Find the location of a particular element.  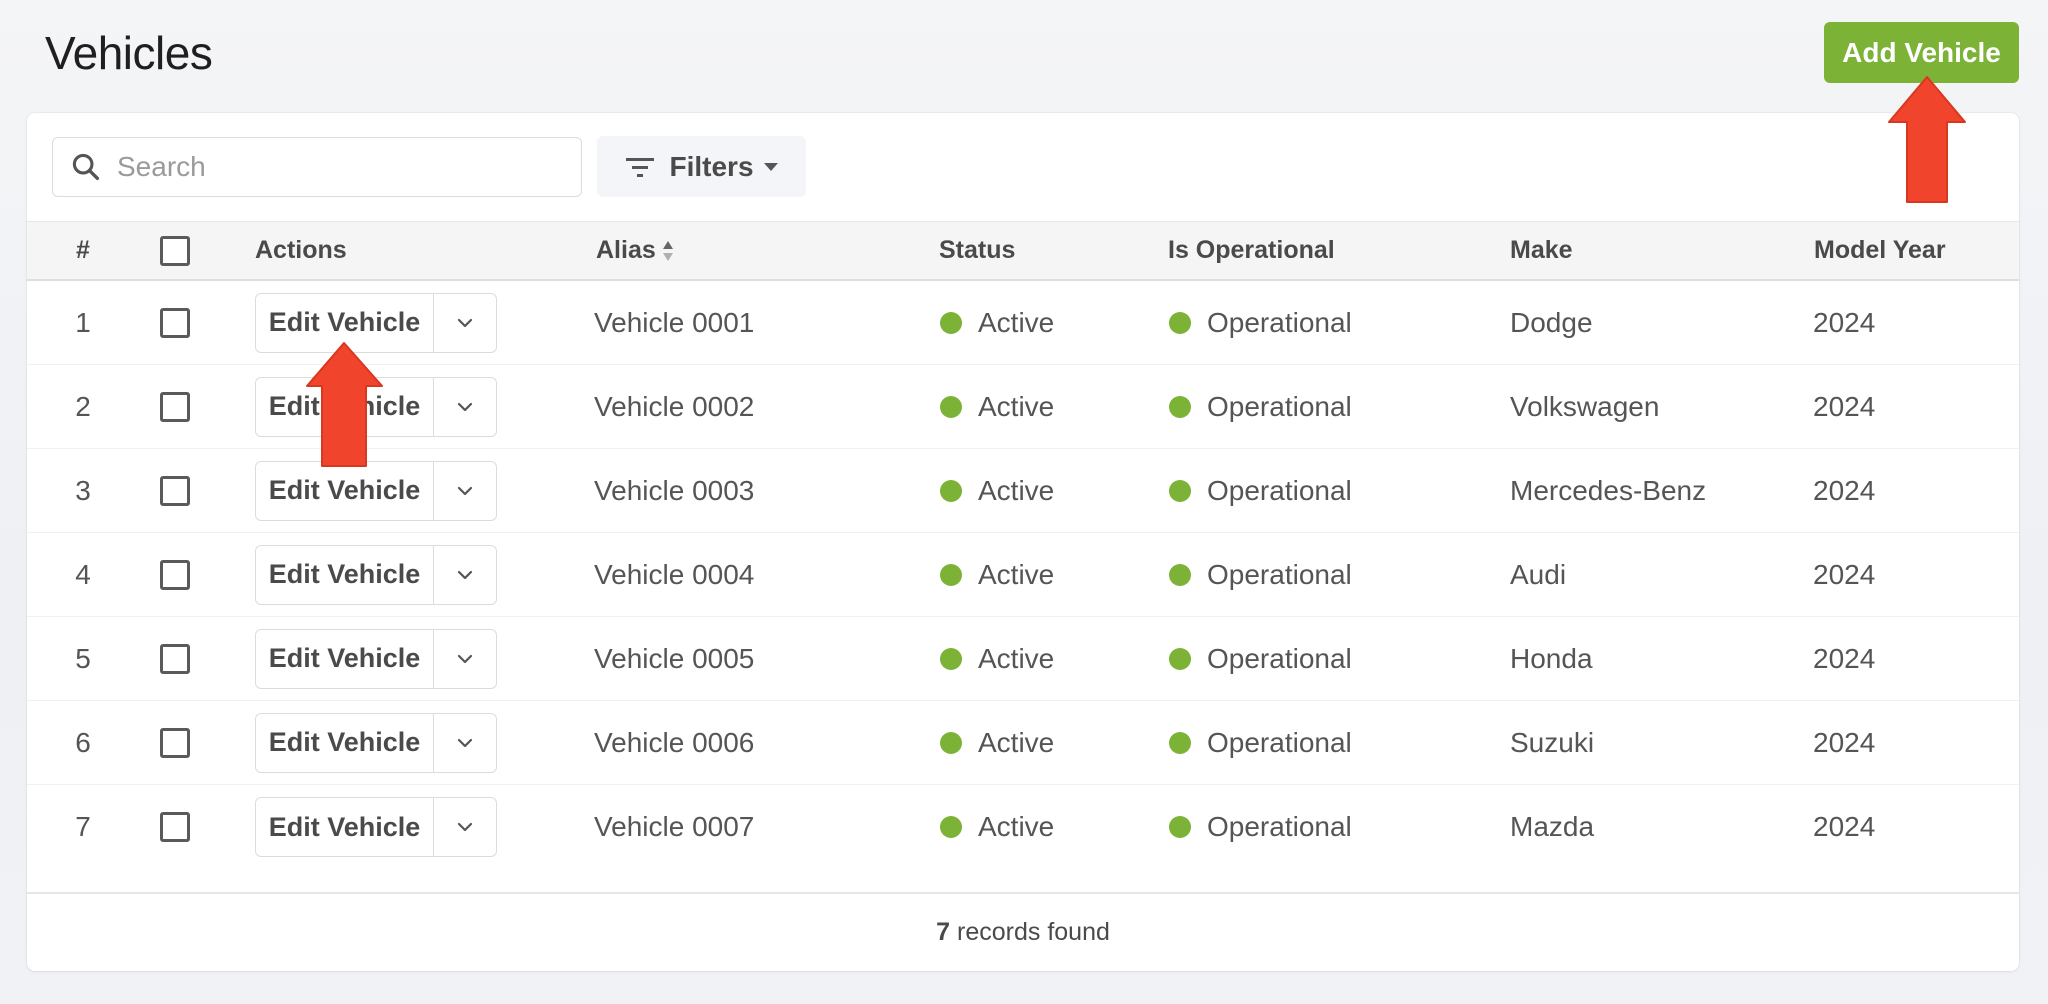

row-make: Mercedes-Benz is located at coordinates (1608, 490).